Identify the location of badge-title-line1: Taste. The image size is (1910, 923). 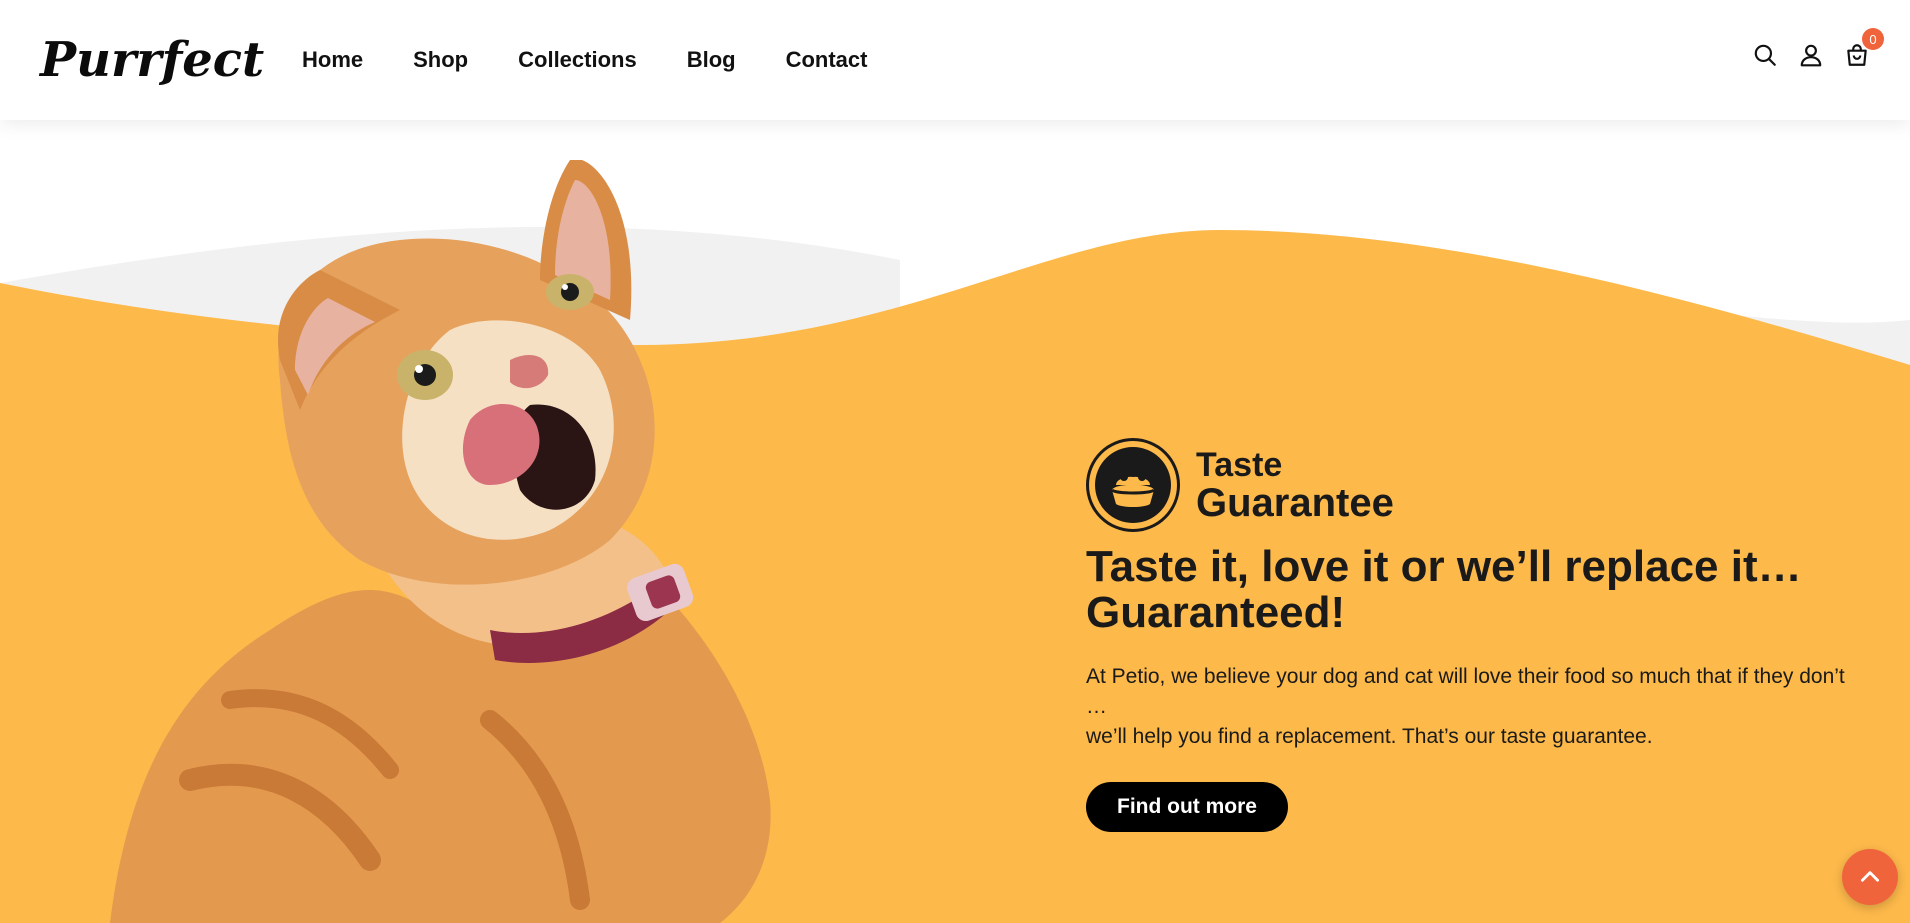
(1239, 465).